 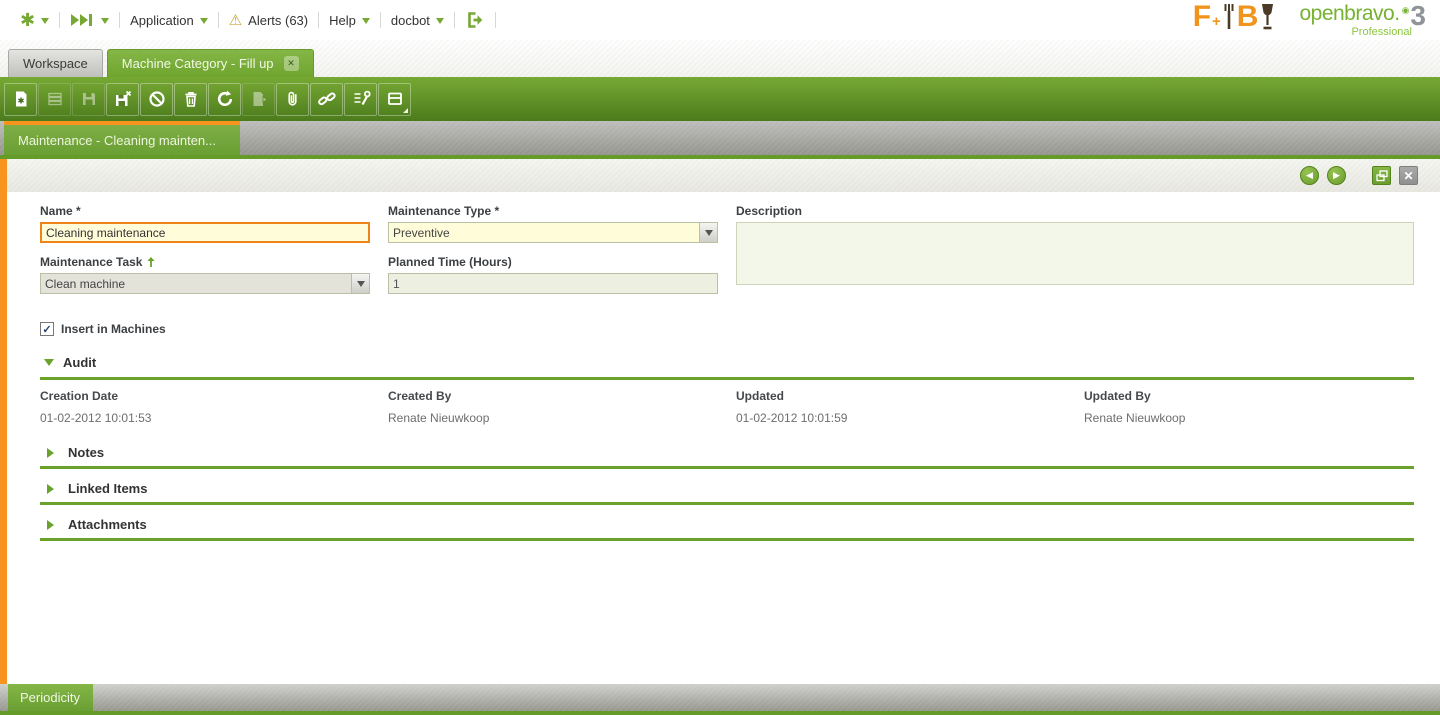 I want to click on user-menu: docbot, so click(x=417, y=20).